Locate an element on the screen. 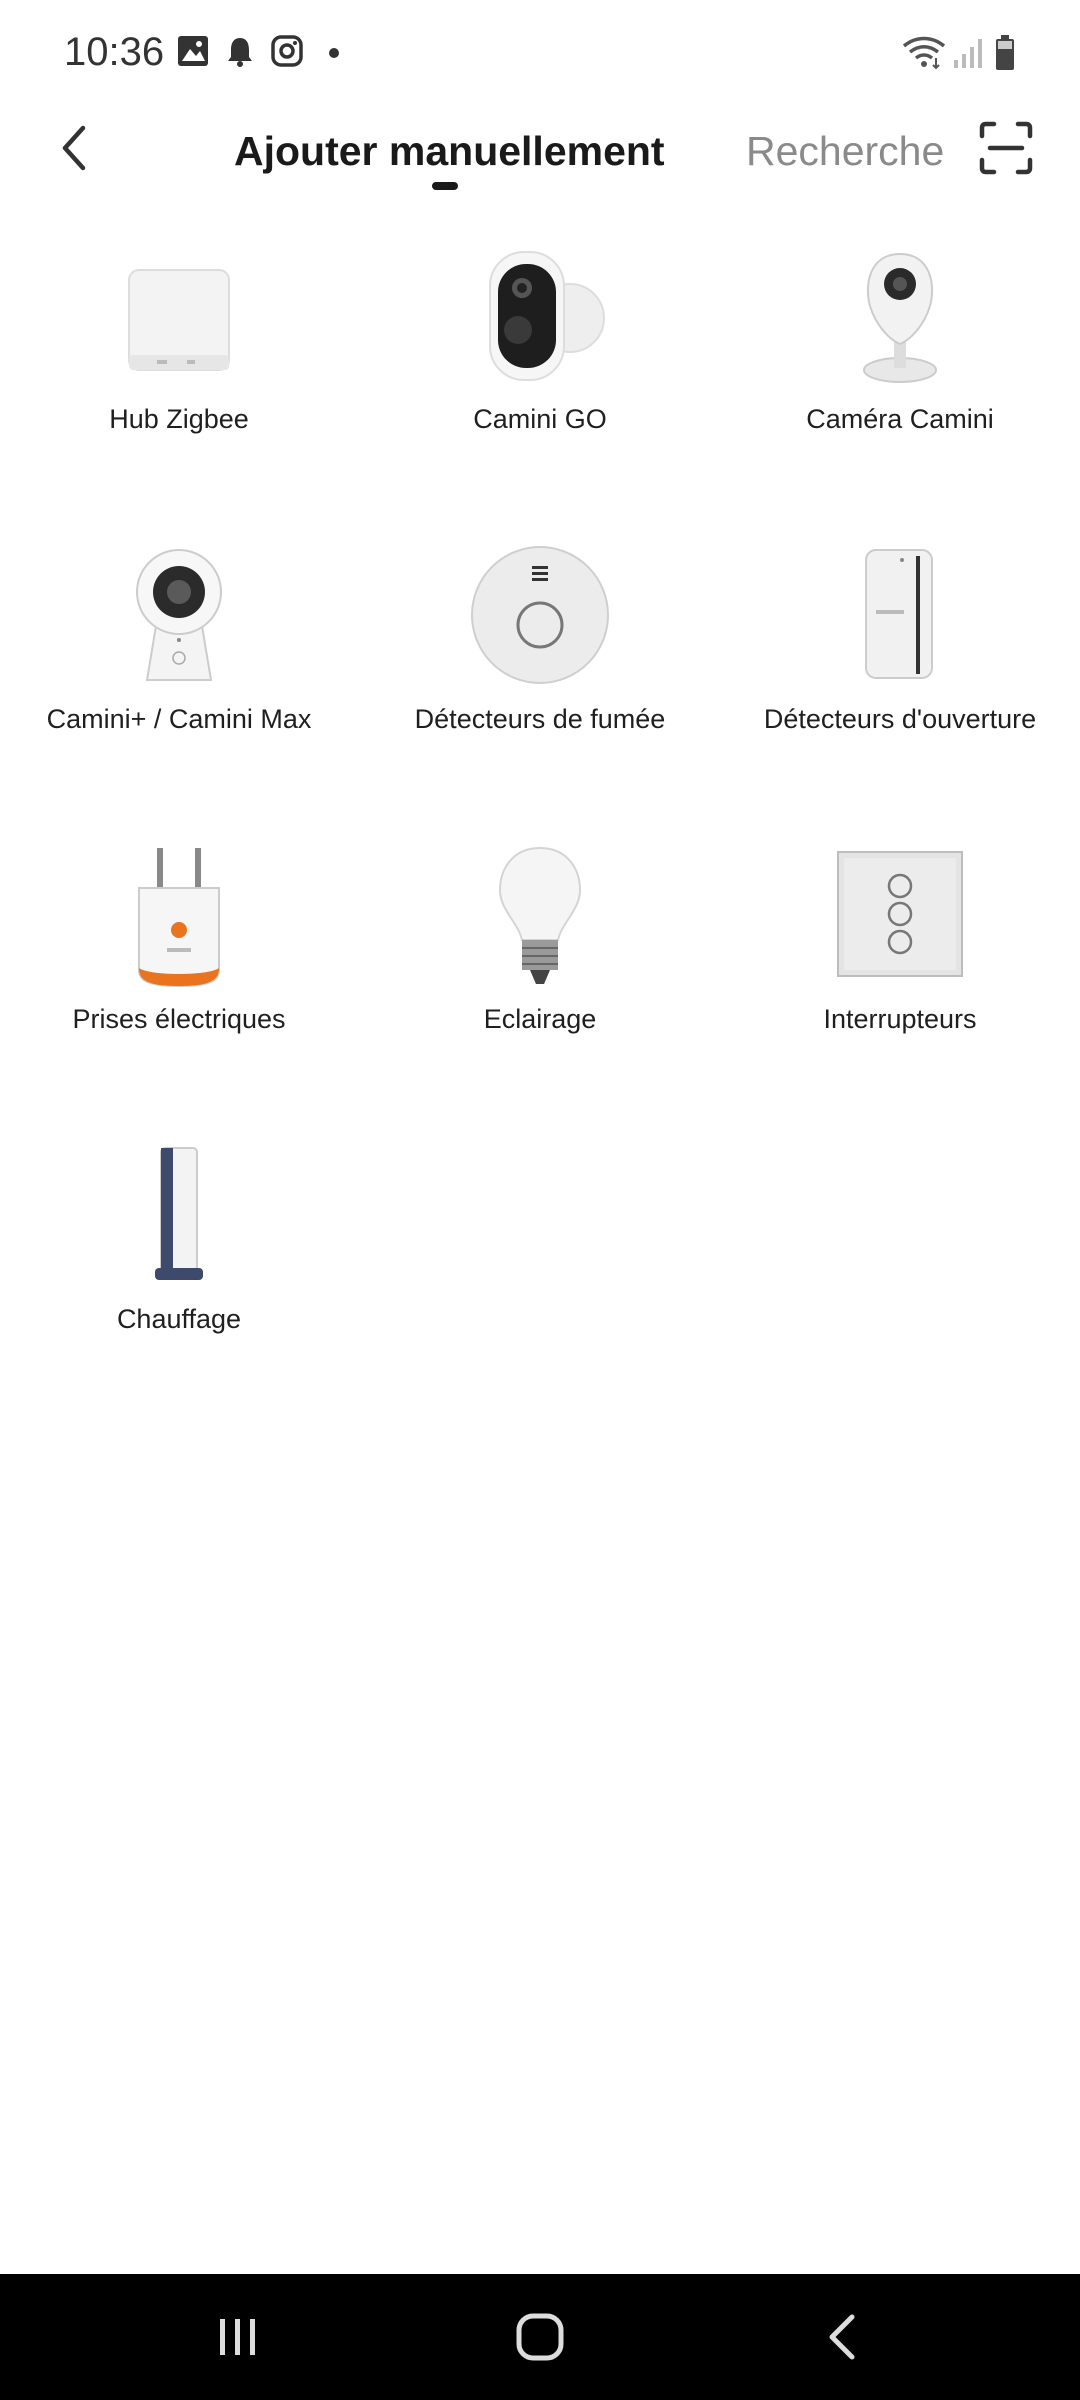 This screenshot has width=1080, height=2400. home-button is located at coordinates (540, 2339).